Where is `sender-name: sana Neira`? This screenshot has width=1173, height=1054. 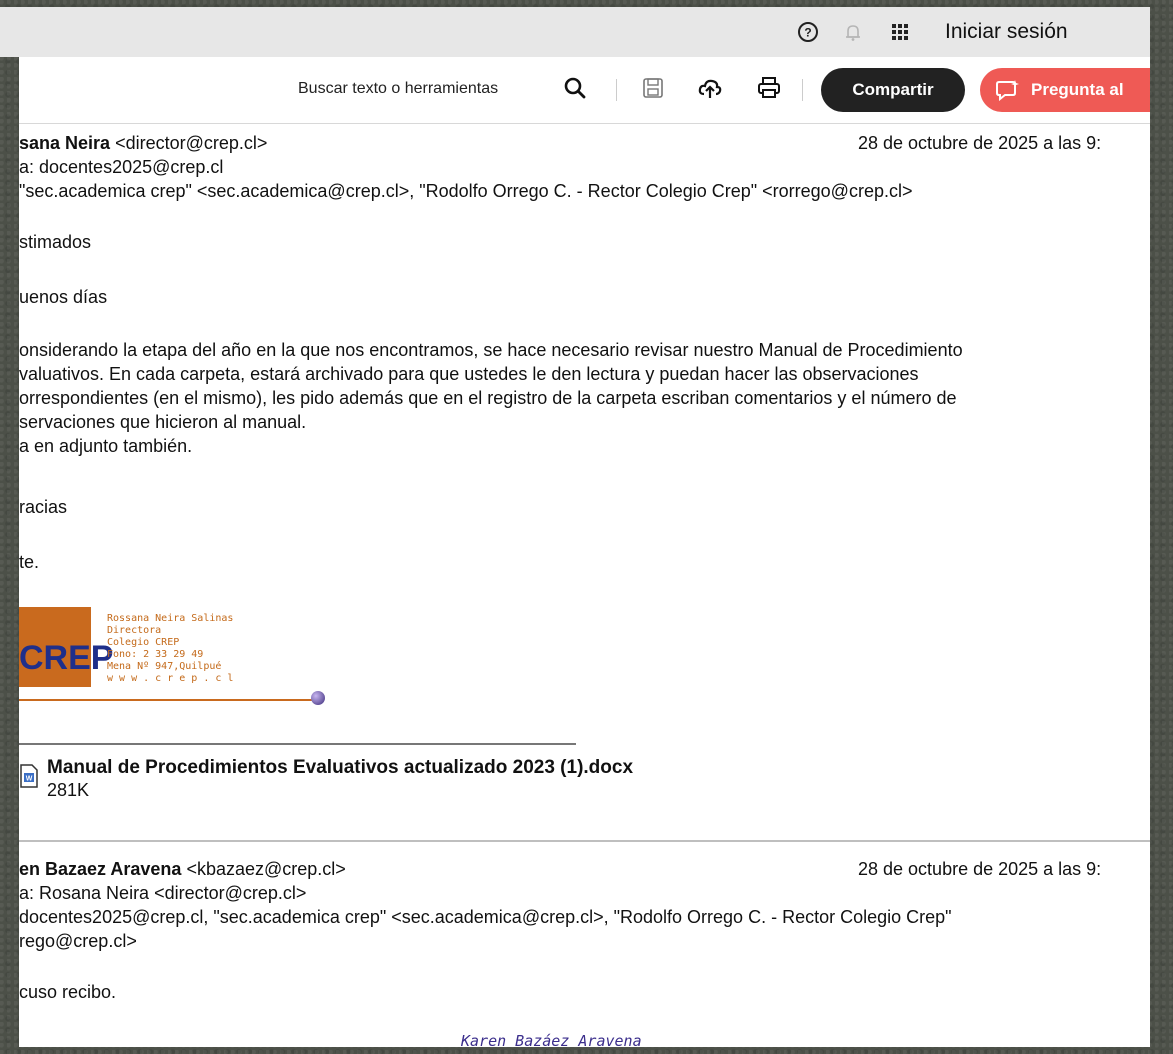 sender-name: sana Neira is located at coordinates (65, 143).